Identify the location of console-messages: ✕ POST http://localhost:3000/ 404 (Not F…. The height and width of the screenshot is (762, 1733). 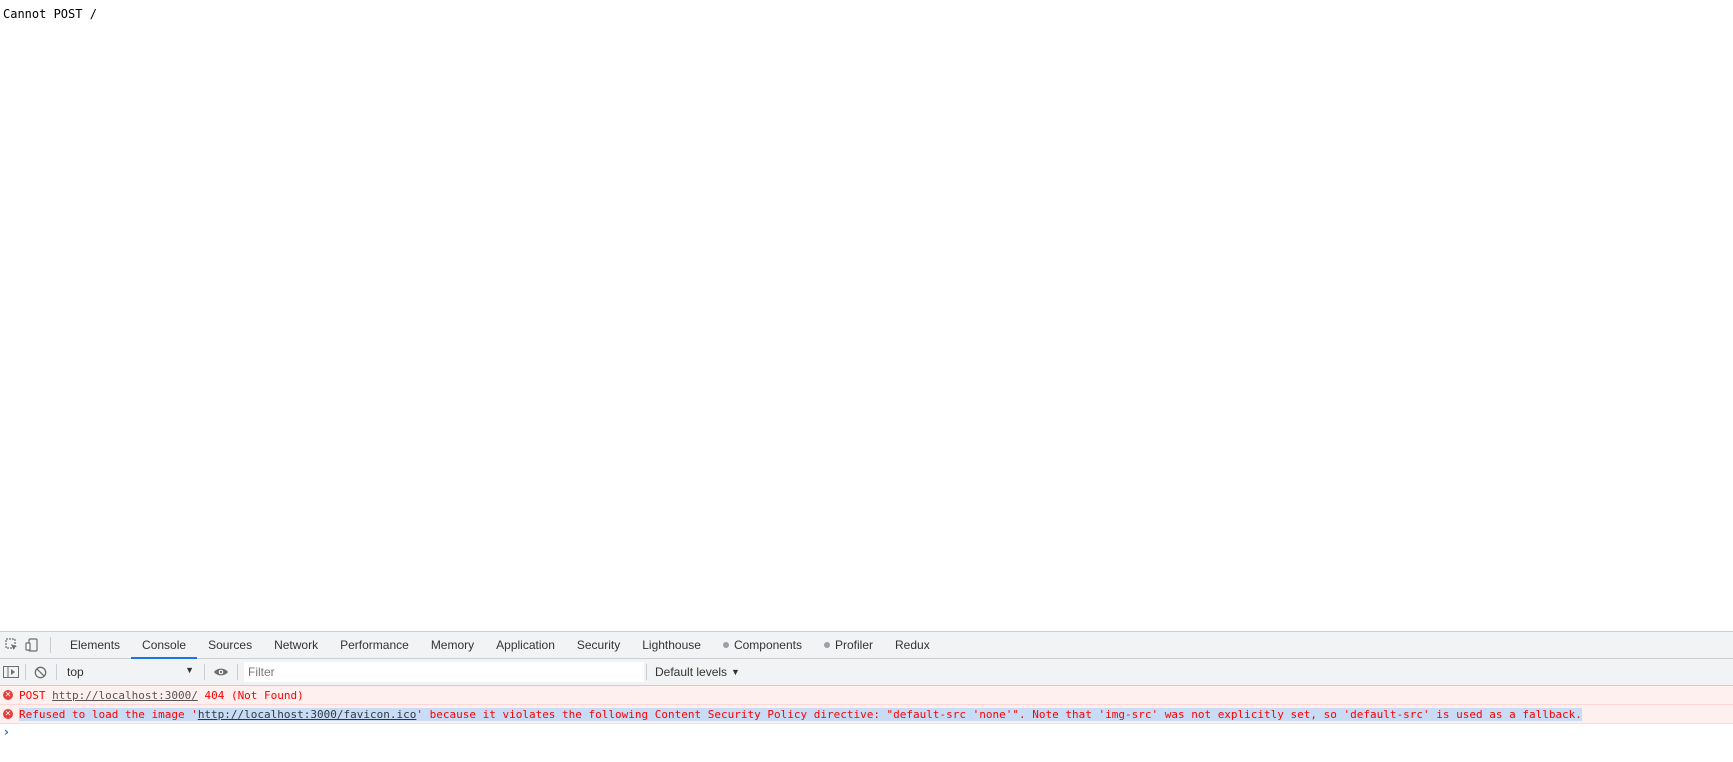
(866, 724).